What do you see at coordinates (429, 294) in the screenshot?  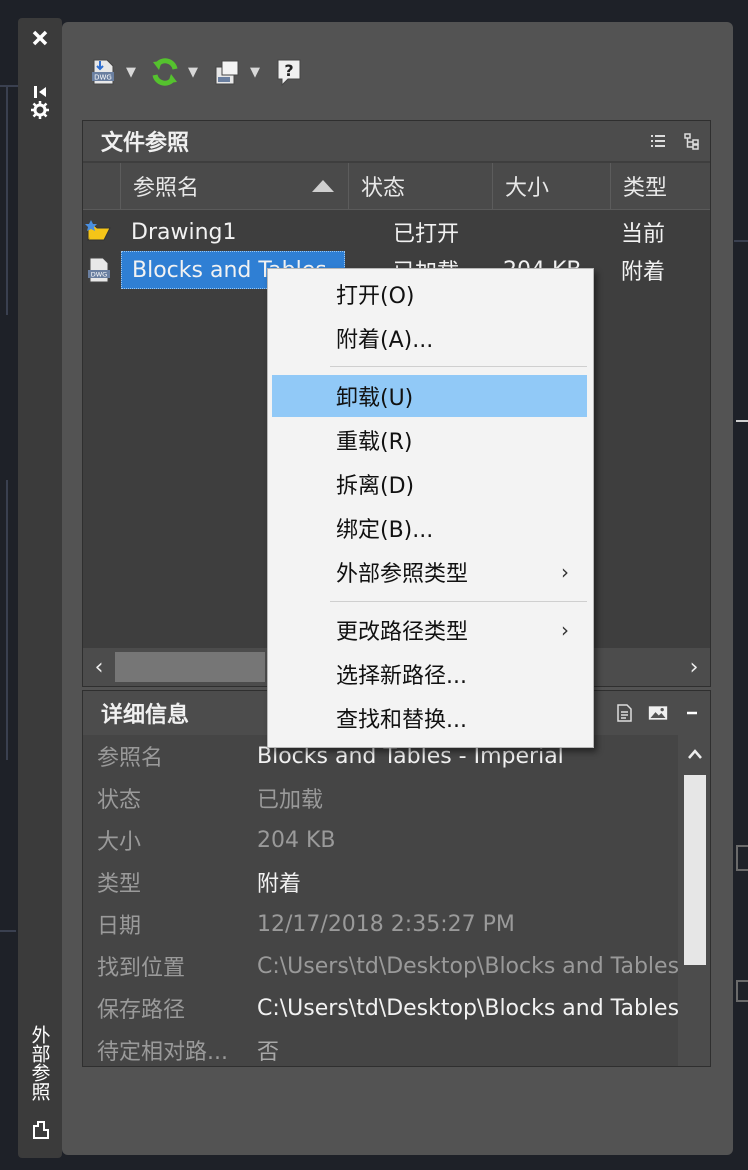 I see `menu-item-open: 打开(O)` at bounding box center [429, 294].